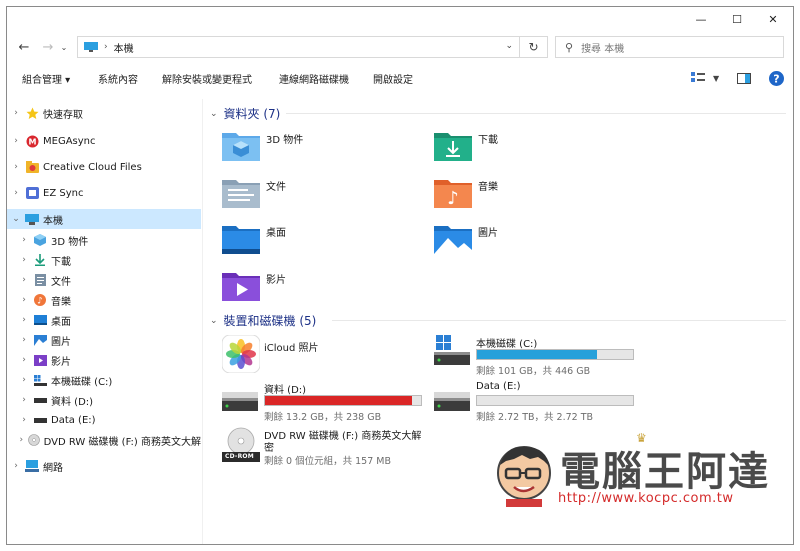 Image resolution: width=800 pixels, height=551 pixels. What do you see at coordinates (104, 320) in the screenshot?
I see `nav-item-desktop: › 桌面` at bounding box center [104, 320].